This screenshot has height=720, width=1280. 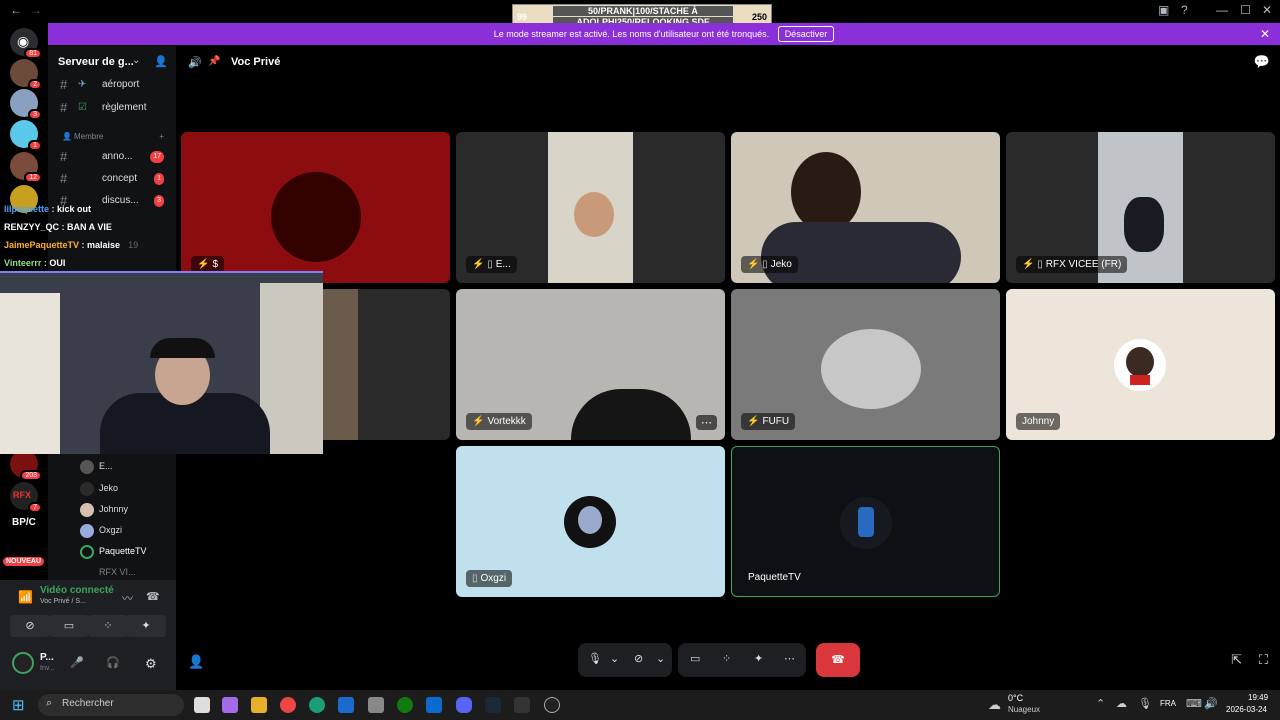 What do you see at coordinates (112, 137) in the screenshot?
I see `category-member: 👤 Membre +` at bounding box center [112, 137].